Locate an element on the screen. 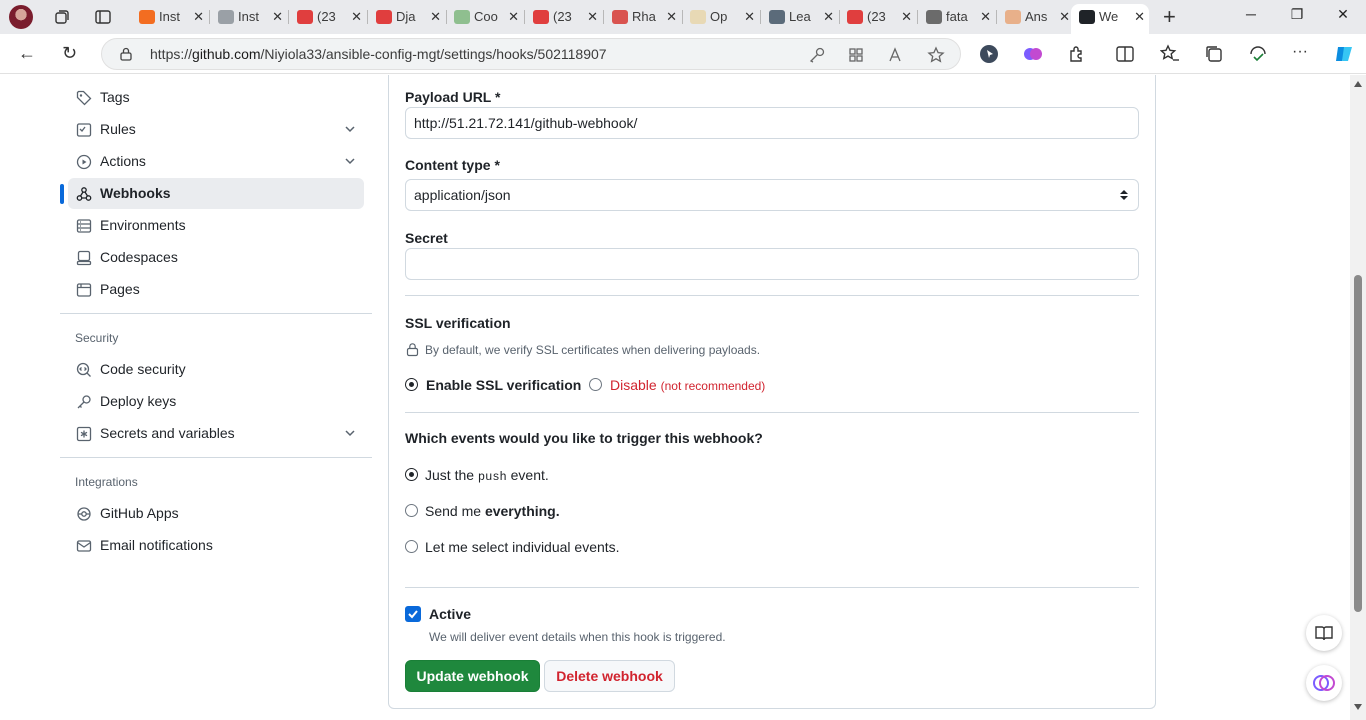 The width and height of the screenshot is (1366, 720). secret-input is located at coordinates (772, 264).